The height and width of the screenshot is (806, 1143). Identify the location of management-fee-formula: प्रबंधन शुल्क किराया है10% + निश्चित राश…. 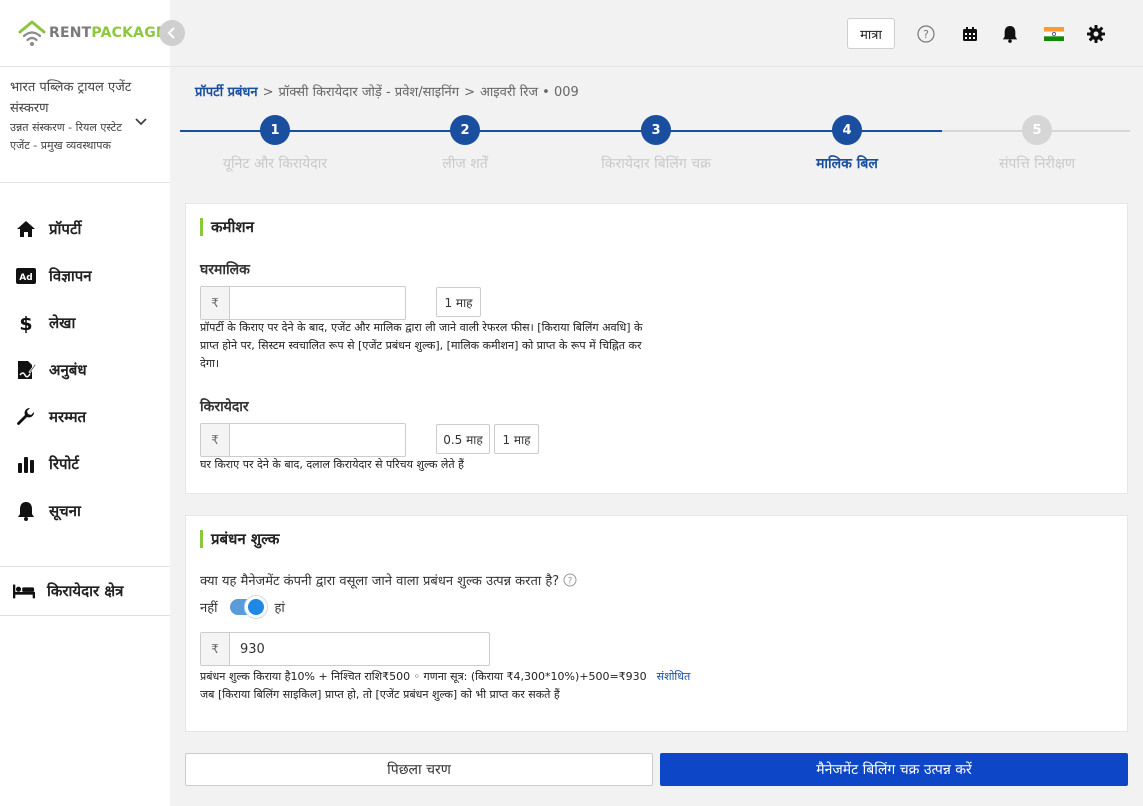
(550, 677).